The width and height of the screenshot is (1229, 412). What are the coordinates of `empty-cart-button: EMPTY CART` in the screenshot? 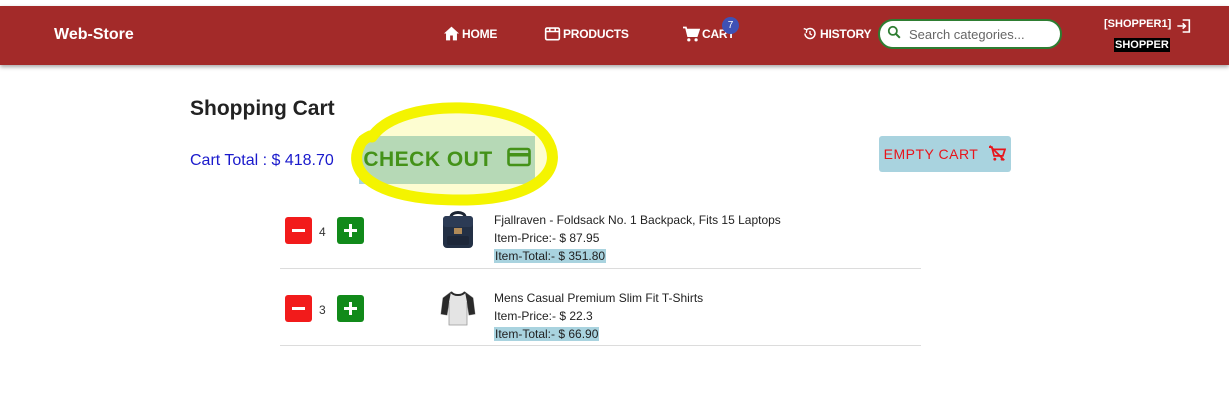 It's located at (945, 154).